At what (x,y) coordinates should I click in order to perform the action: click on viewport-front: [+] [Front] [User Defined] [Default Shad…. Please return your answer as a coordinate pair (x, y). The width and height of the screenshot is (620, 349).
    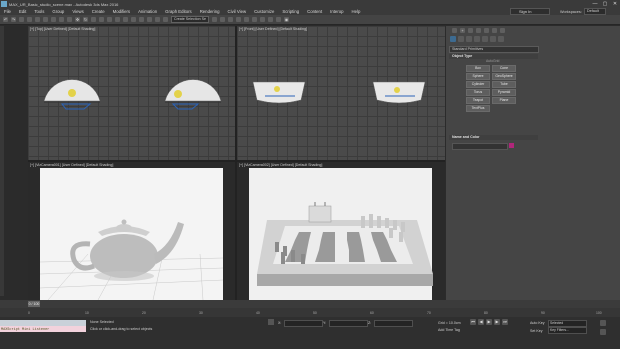
    Looking at the image, I should click on (341, 93).